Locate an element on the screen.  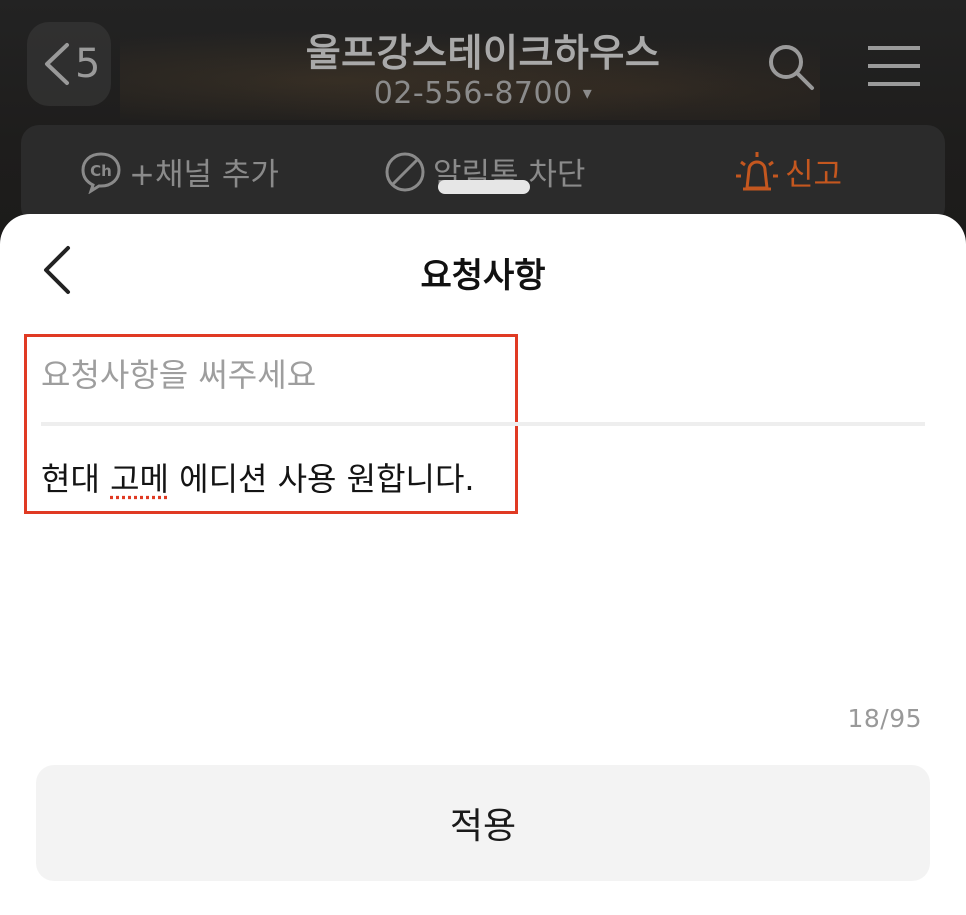
search-button is located at coordinates (791, 69).